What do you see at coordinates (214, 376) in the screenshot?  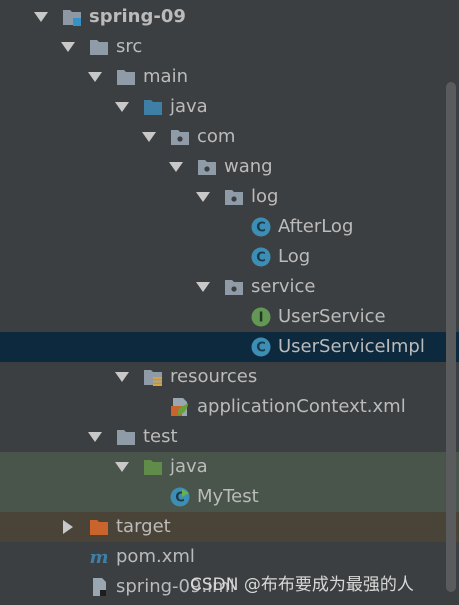 I see `resources-label: resources` at bounding box center [214, 376].